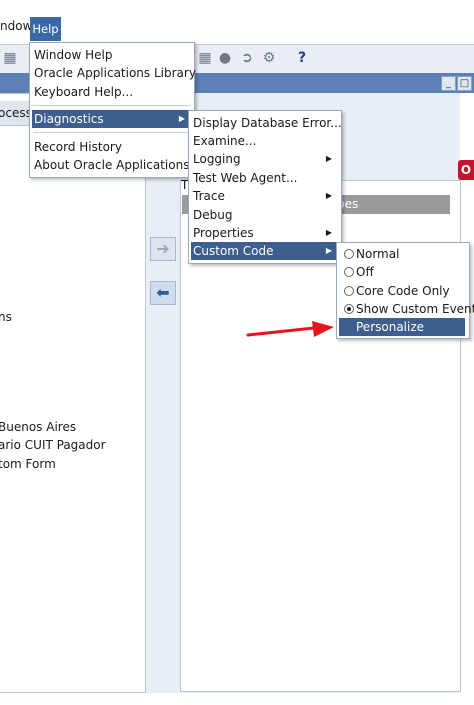  Describe the element at coordinates (6, 317) in the screenshot. I see `left-list-item: ns` at that location.